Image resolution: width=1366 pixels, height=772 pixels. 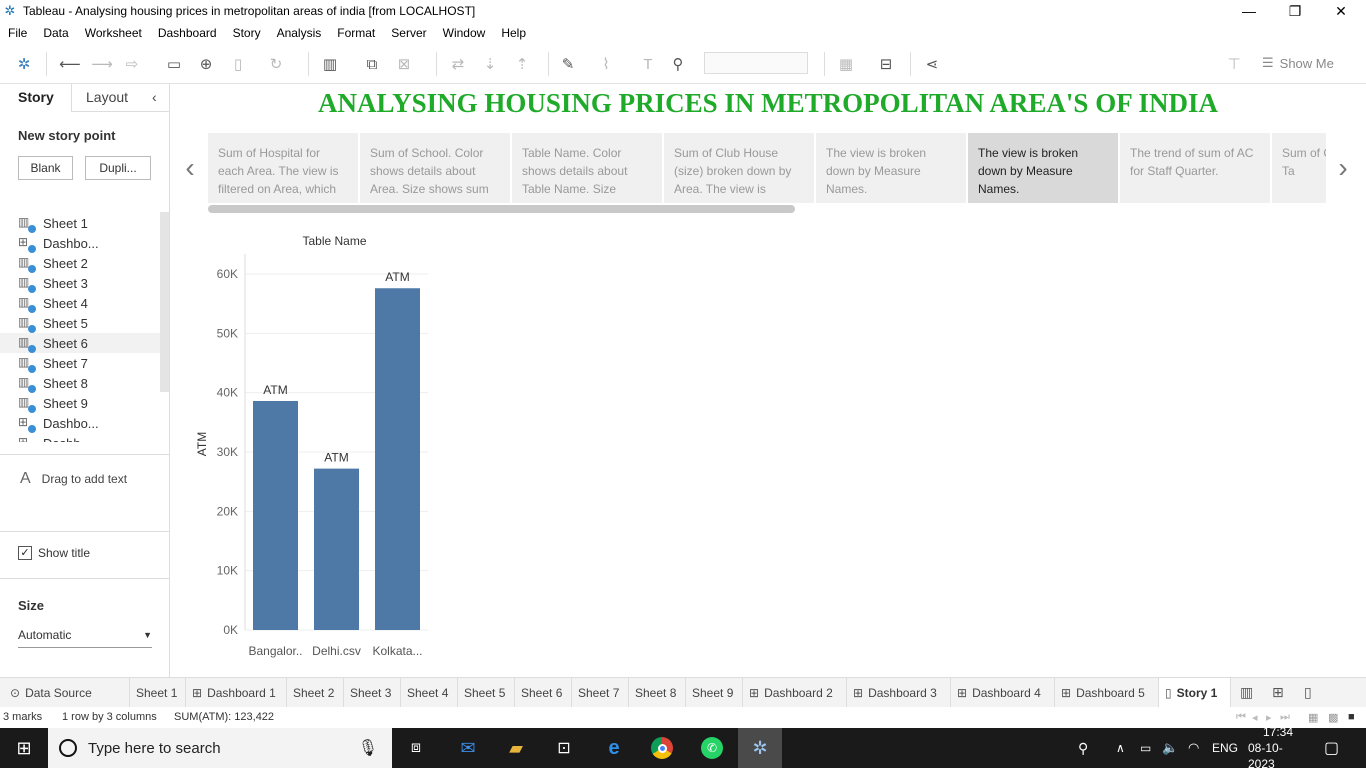 What do you see at coordinates (1107, 693) in the screenshot?
I see `tab-dashboard-5: ⊞ Dashboard 5` at bounding box center [1107, 693].